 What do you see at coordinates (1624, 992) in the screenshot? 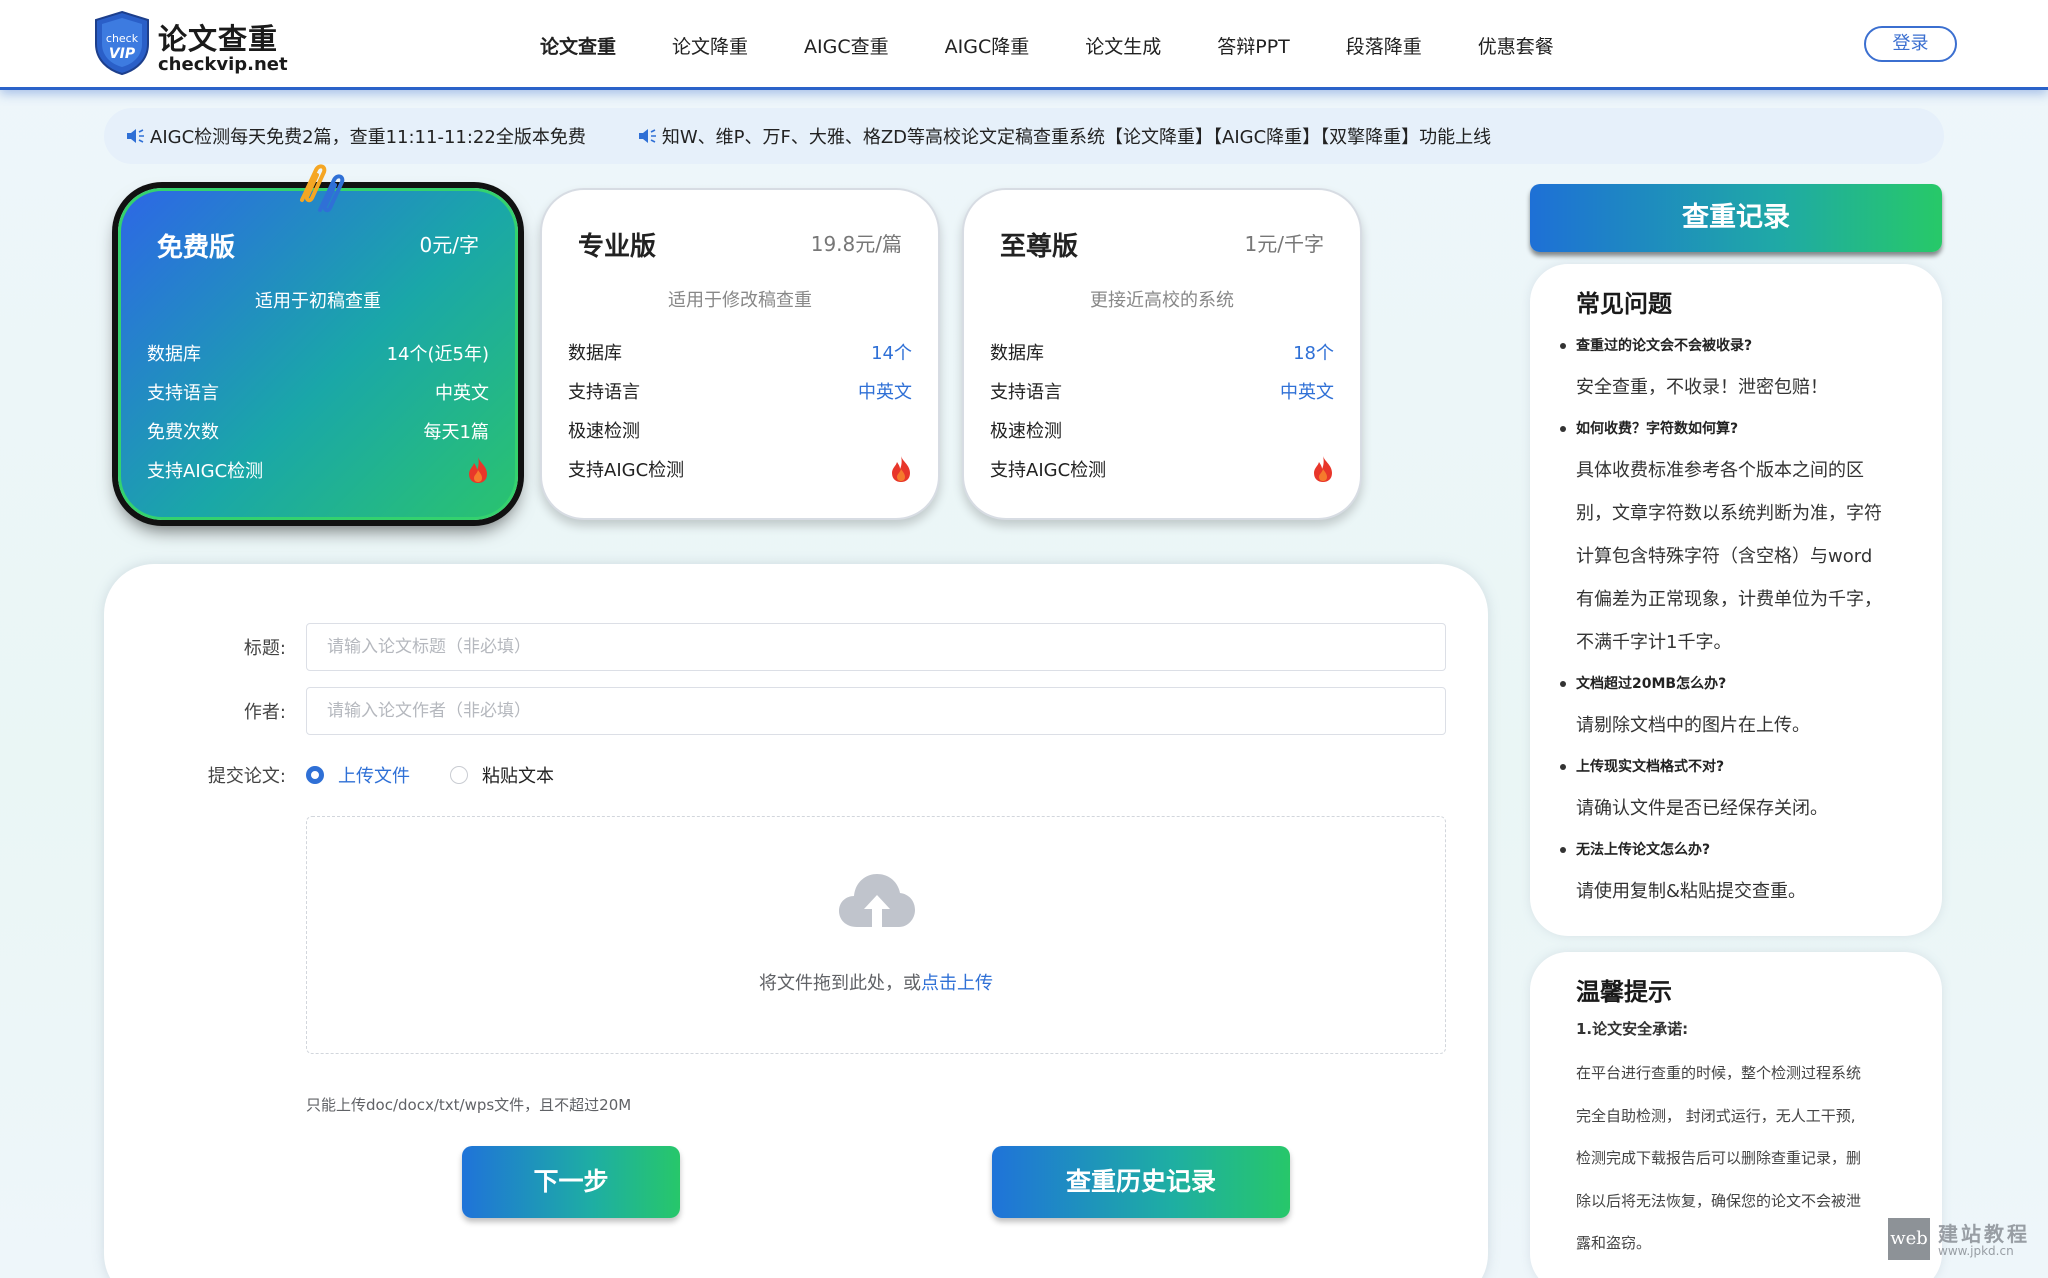
I see `tips-title: 温馨提示` at bounding box center [1624, 992].